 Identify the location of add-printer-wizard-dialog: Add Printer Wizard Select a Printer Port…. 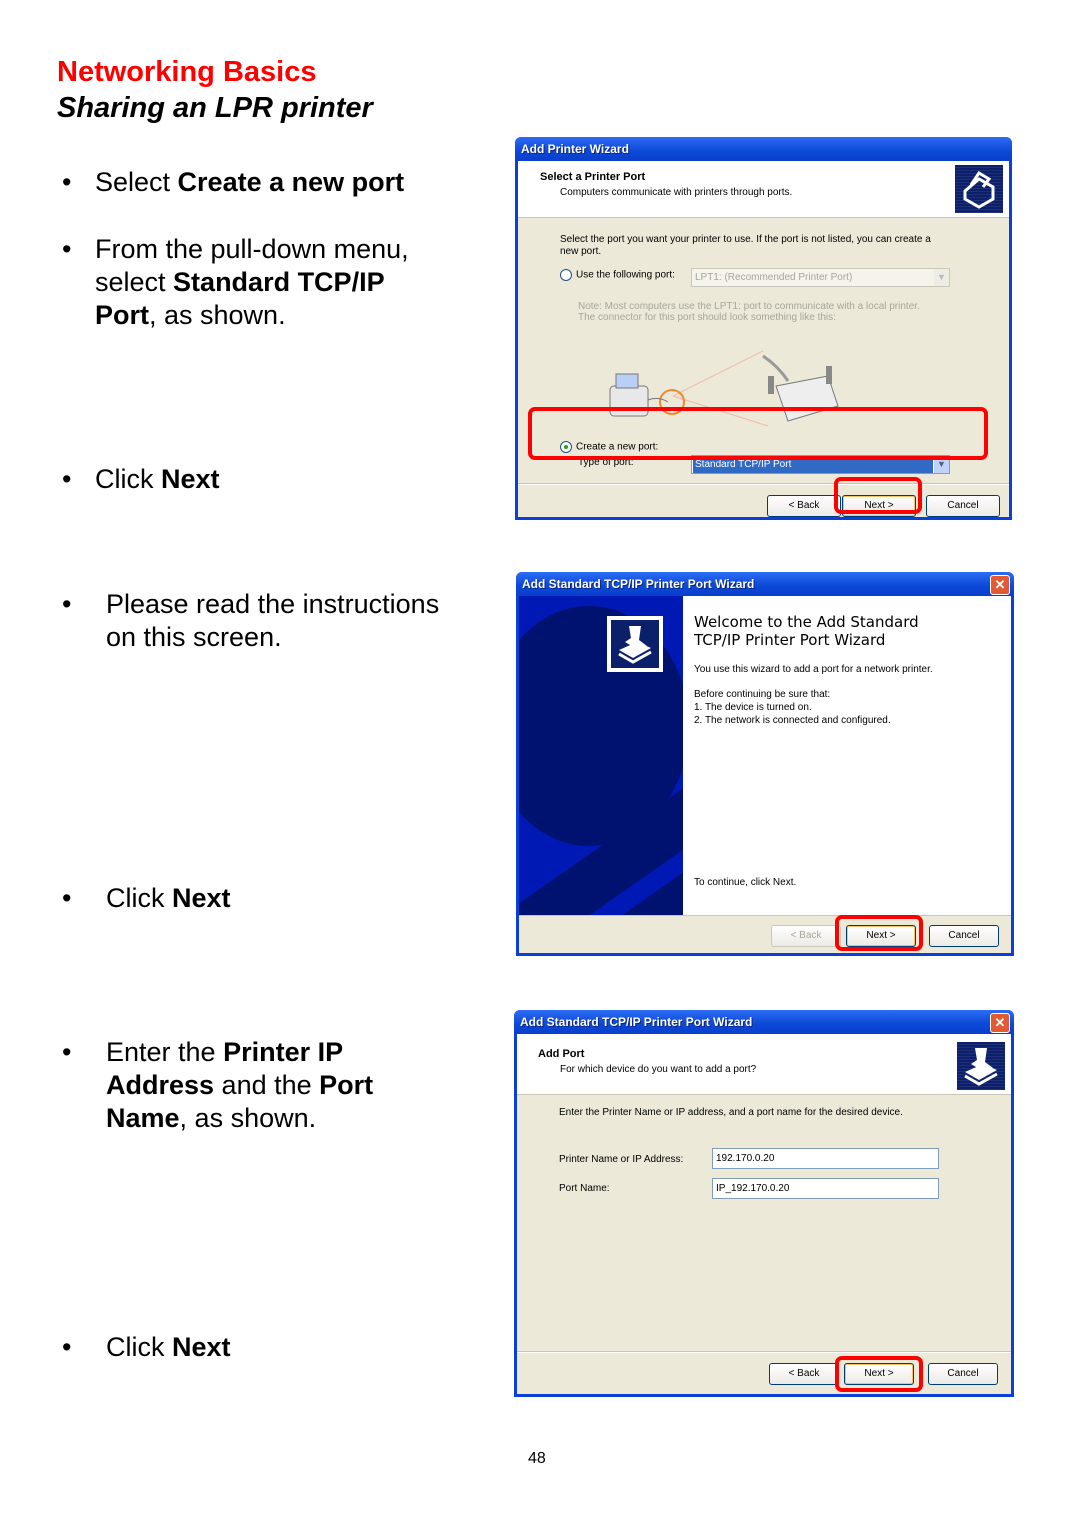
(763, 328).